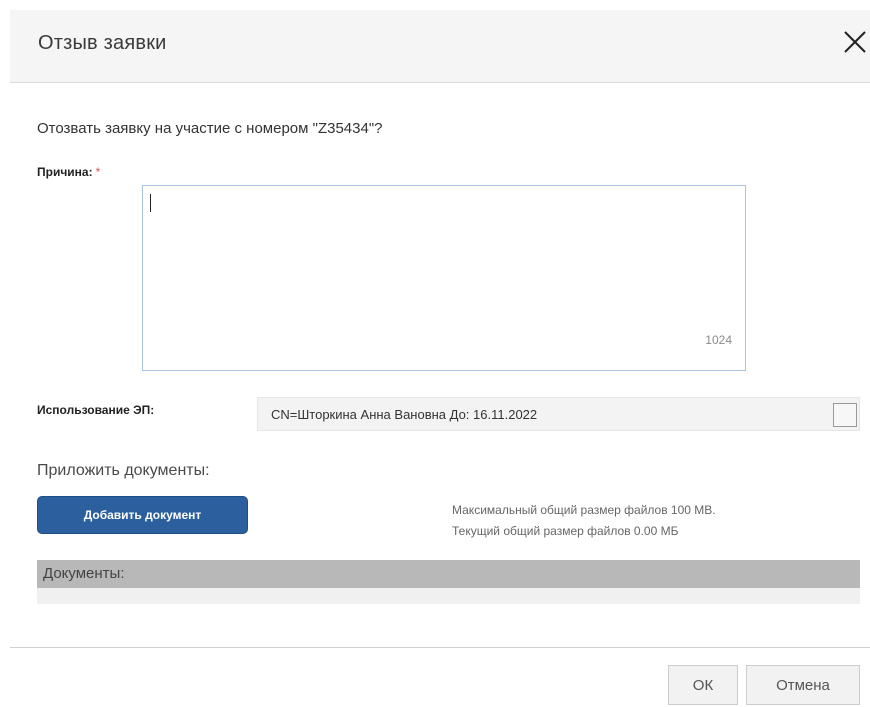 The height and width of the screenshot is (707, 870). I want to click on text-caret, so click(150, 203).